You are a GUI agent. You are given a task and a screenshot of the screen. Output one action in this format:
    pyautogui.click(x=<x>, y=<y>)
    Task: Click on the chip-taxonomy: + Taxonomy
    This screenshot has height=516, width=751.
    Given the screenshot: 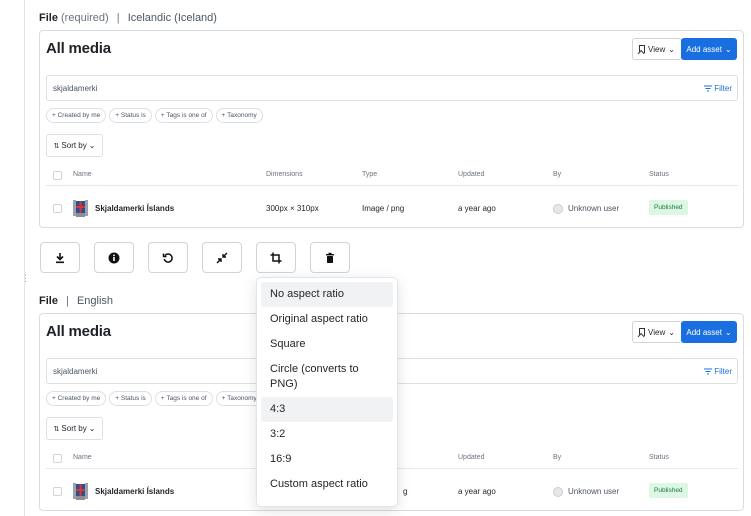 What is the action you would take?
    pyautogui.click(x=239, y=115)
    